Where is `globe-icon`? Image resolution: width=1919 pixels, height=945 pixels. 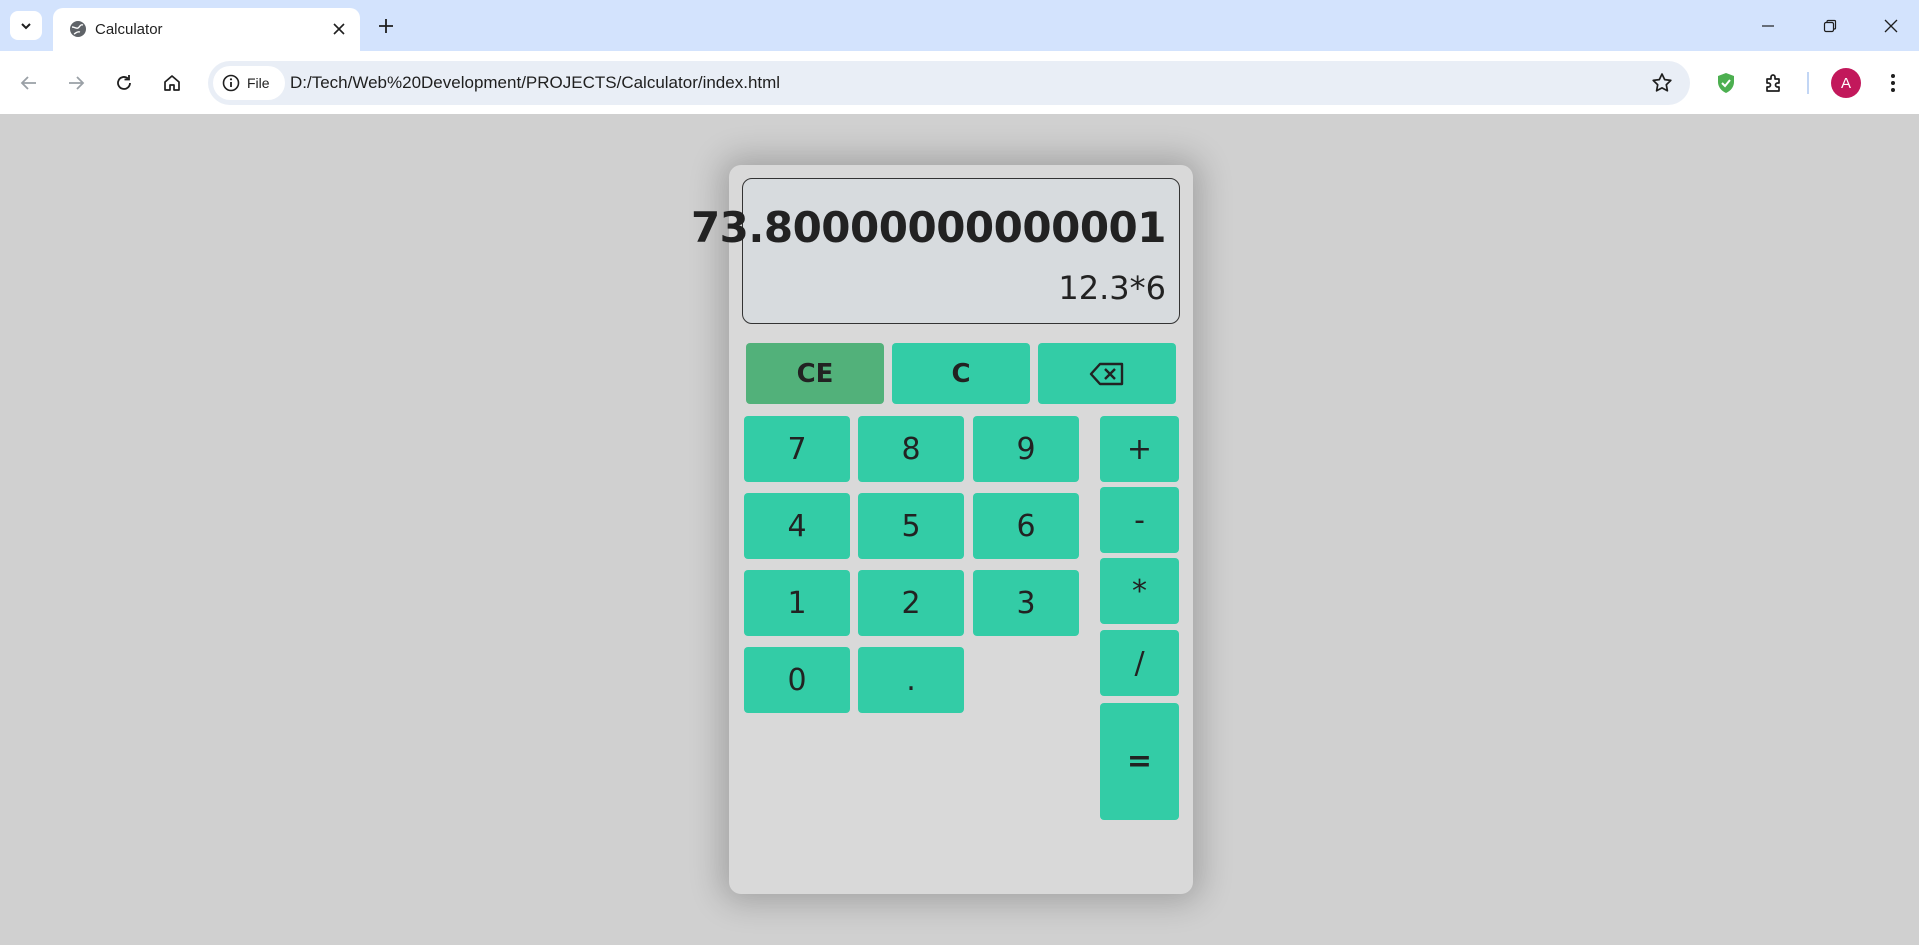
globe-icon is located at coordinates (78, 29).